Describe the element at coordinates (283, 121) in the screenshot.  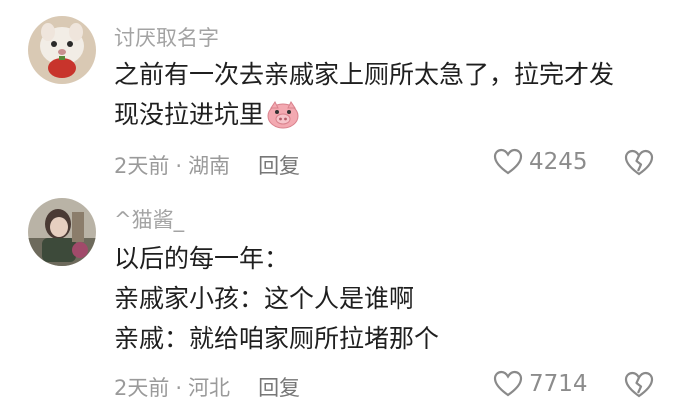
I see `pig-face-icon` at that location.